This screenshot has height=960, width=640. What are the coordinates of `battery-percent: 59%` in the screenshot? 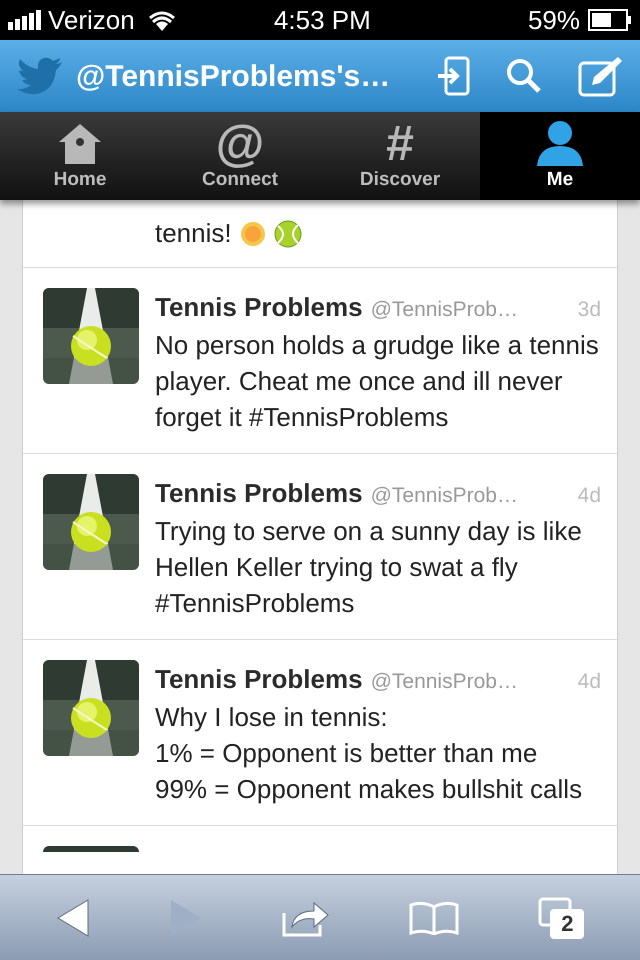 It's located at (554, 20).